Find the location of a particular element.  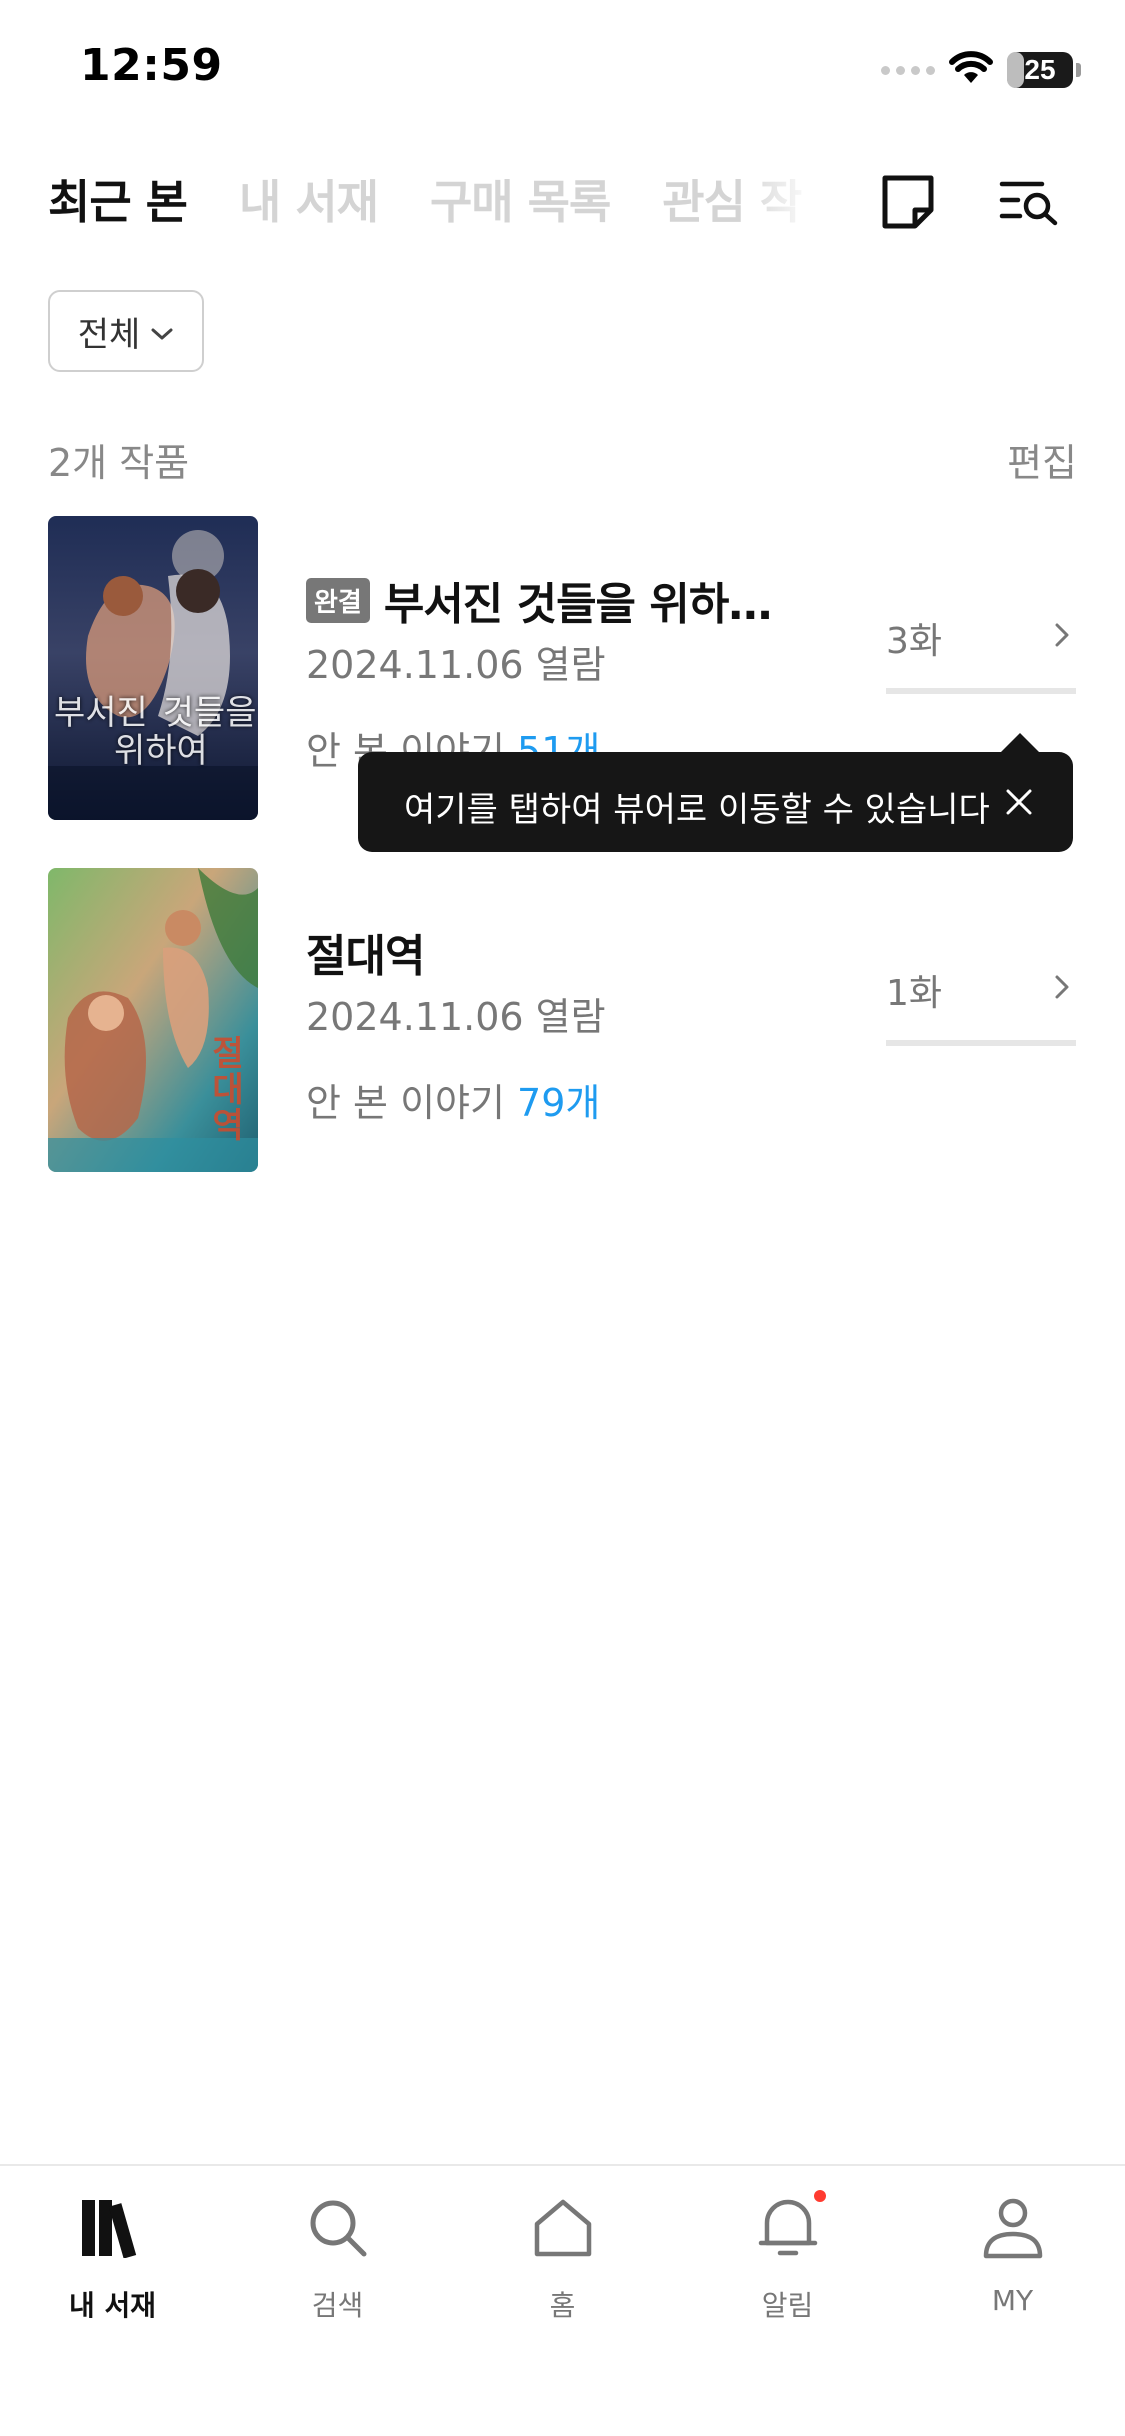

battery-icon: 25 is located at coordinates (1040, 70).